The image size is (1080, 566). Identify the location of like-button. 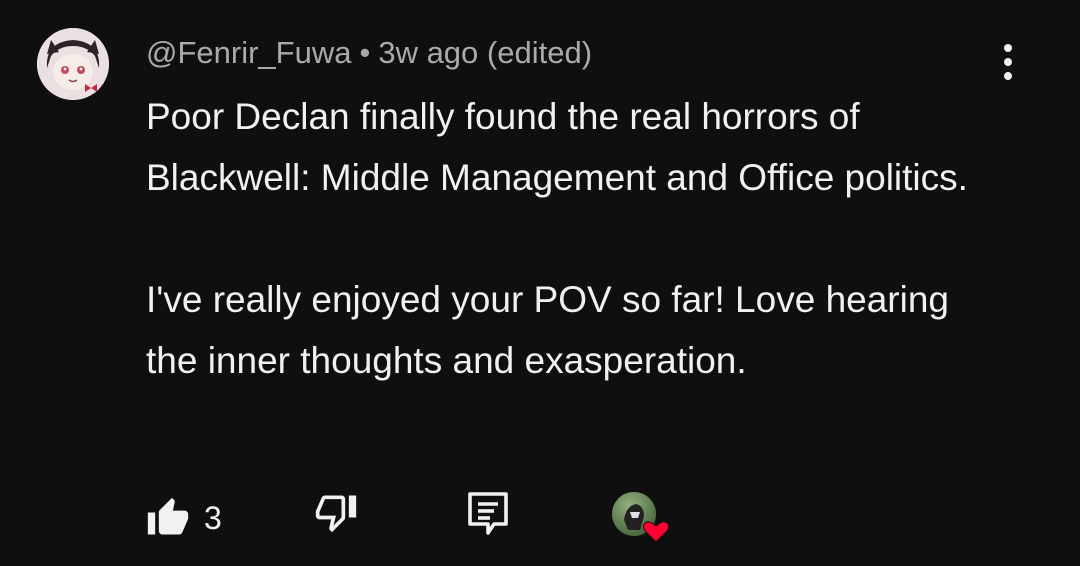
(168, 518).